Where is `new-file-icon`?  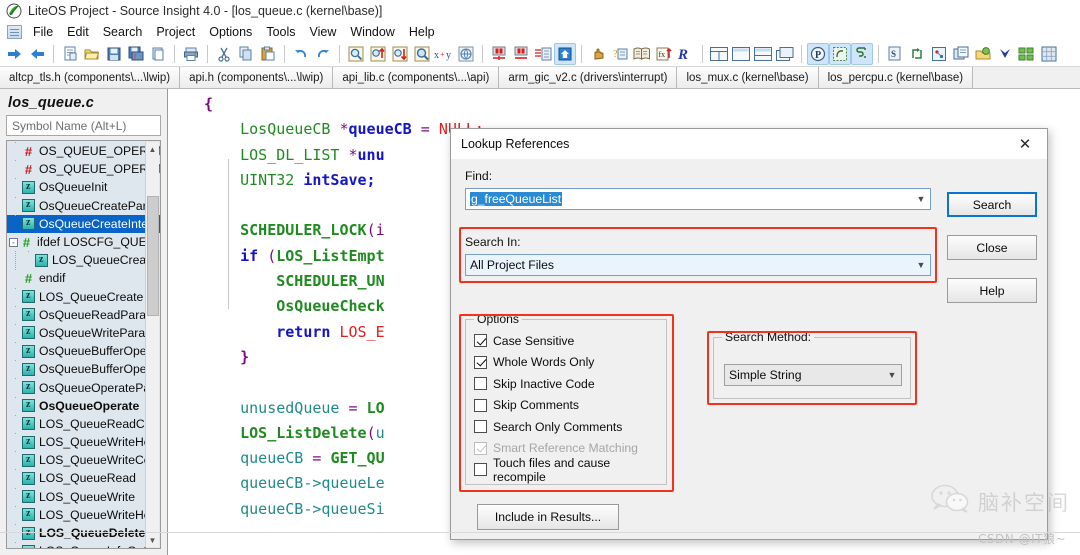
new-file-icon is located at coordinates (70, 54).